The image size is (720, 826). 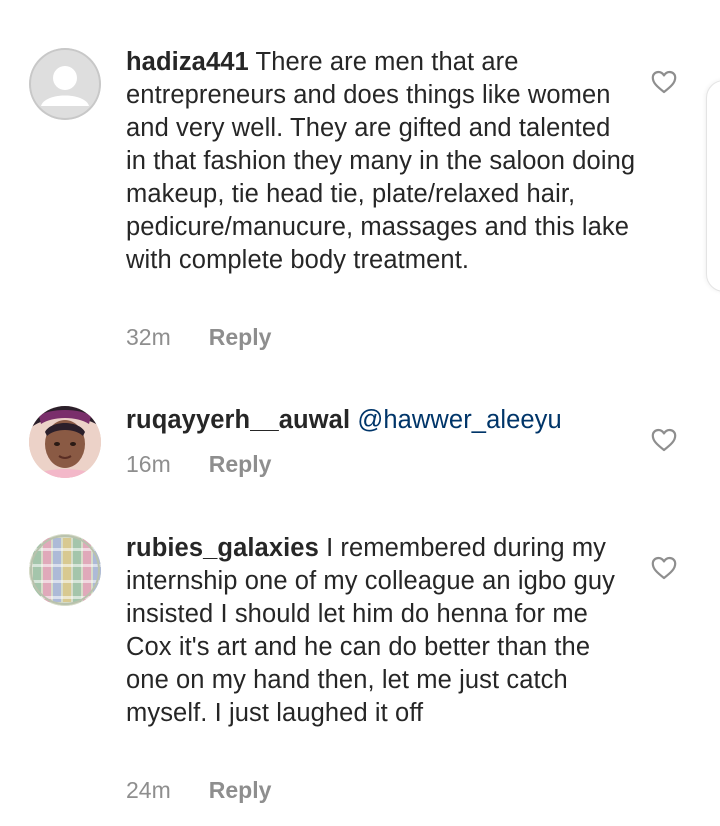 I want to click on username: ruqayyerh__auwal, so click(x=238, y=420).